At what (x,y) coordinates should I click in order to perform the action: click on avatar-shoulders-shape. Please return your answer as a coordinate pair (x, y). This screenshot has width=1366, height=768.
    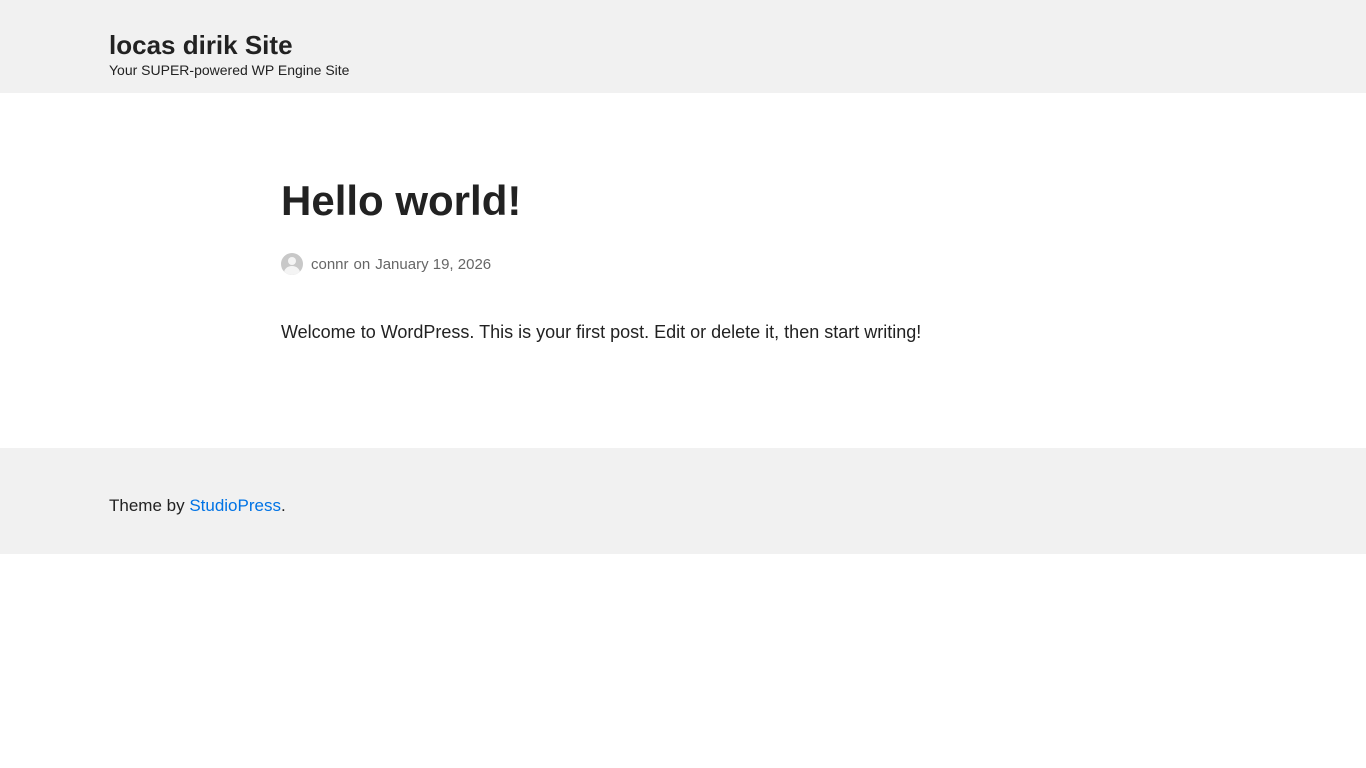
    Looking at the image, I should click on (292, 270).